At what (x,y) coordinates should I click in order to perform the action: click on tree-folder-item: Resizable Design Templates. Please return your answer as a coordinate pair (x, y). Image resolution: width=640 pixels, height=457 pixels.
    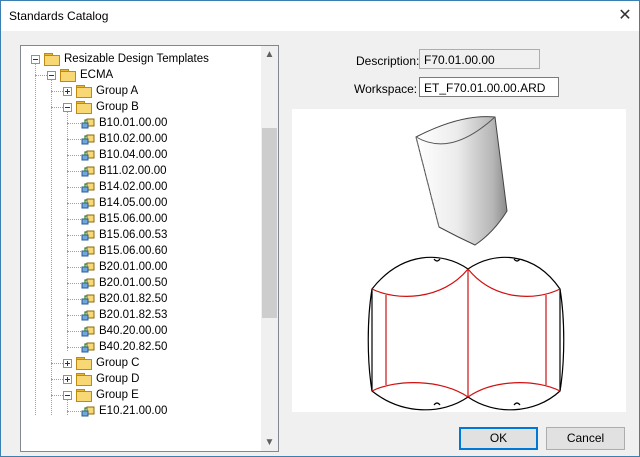
    Looking at the image, I should click on (140, 59).